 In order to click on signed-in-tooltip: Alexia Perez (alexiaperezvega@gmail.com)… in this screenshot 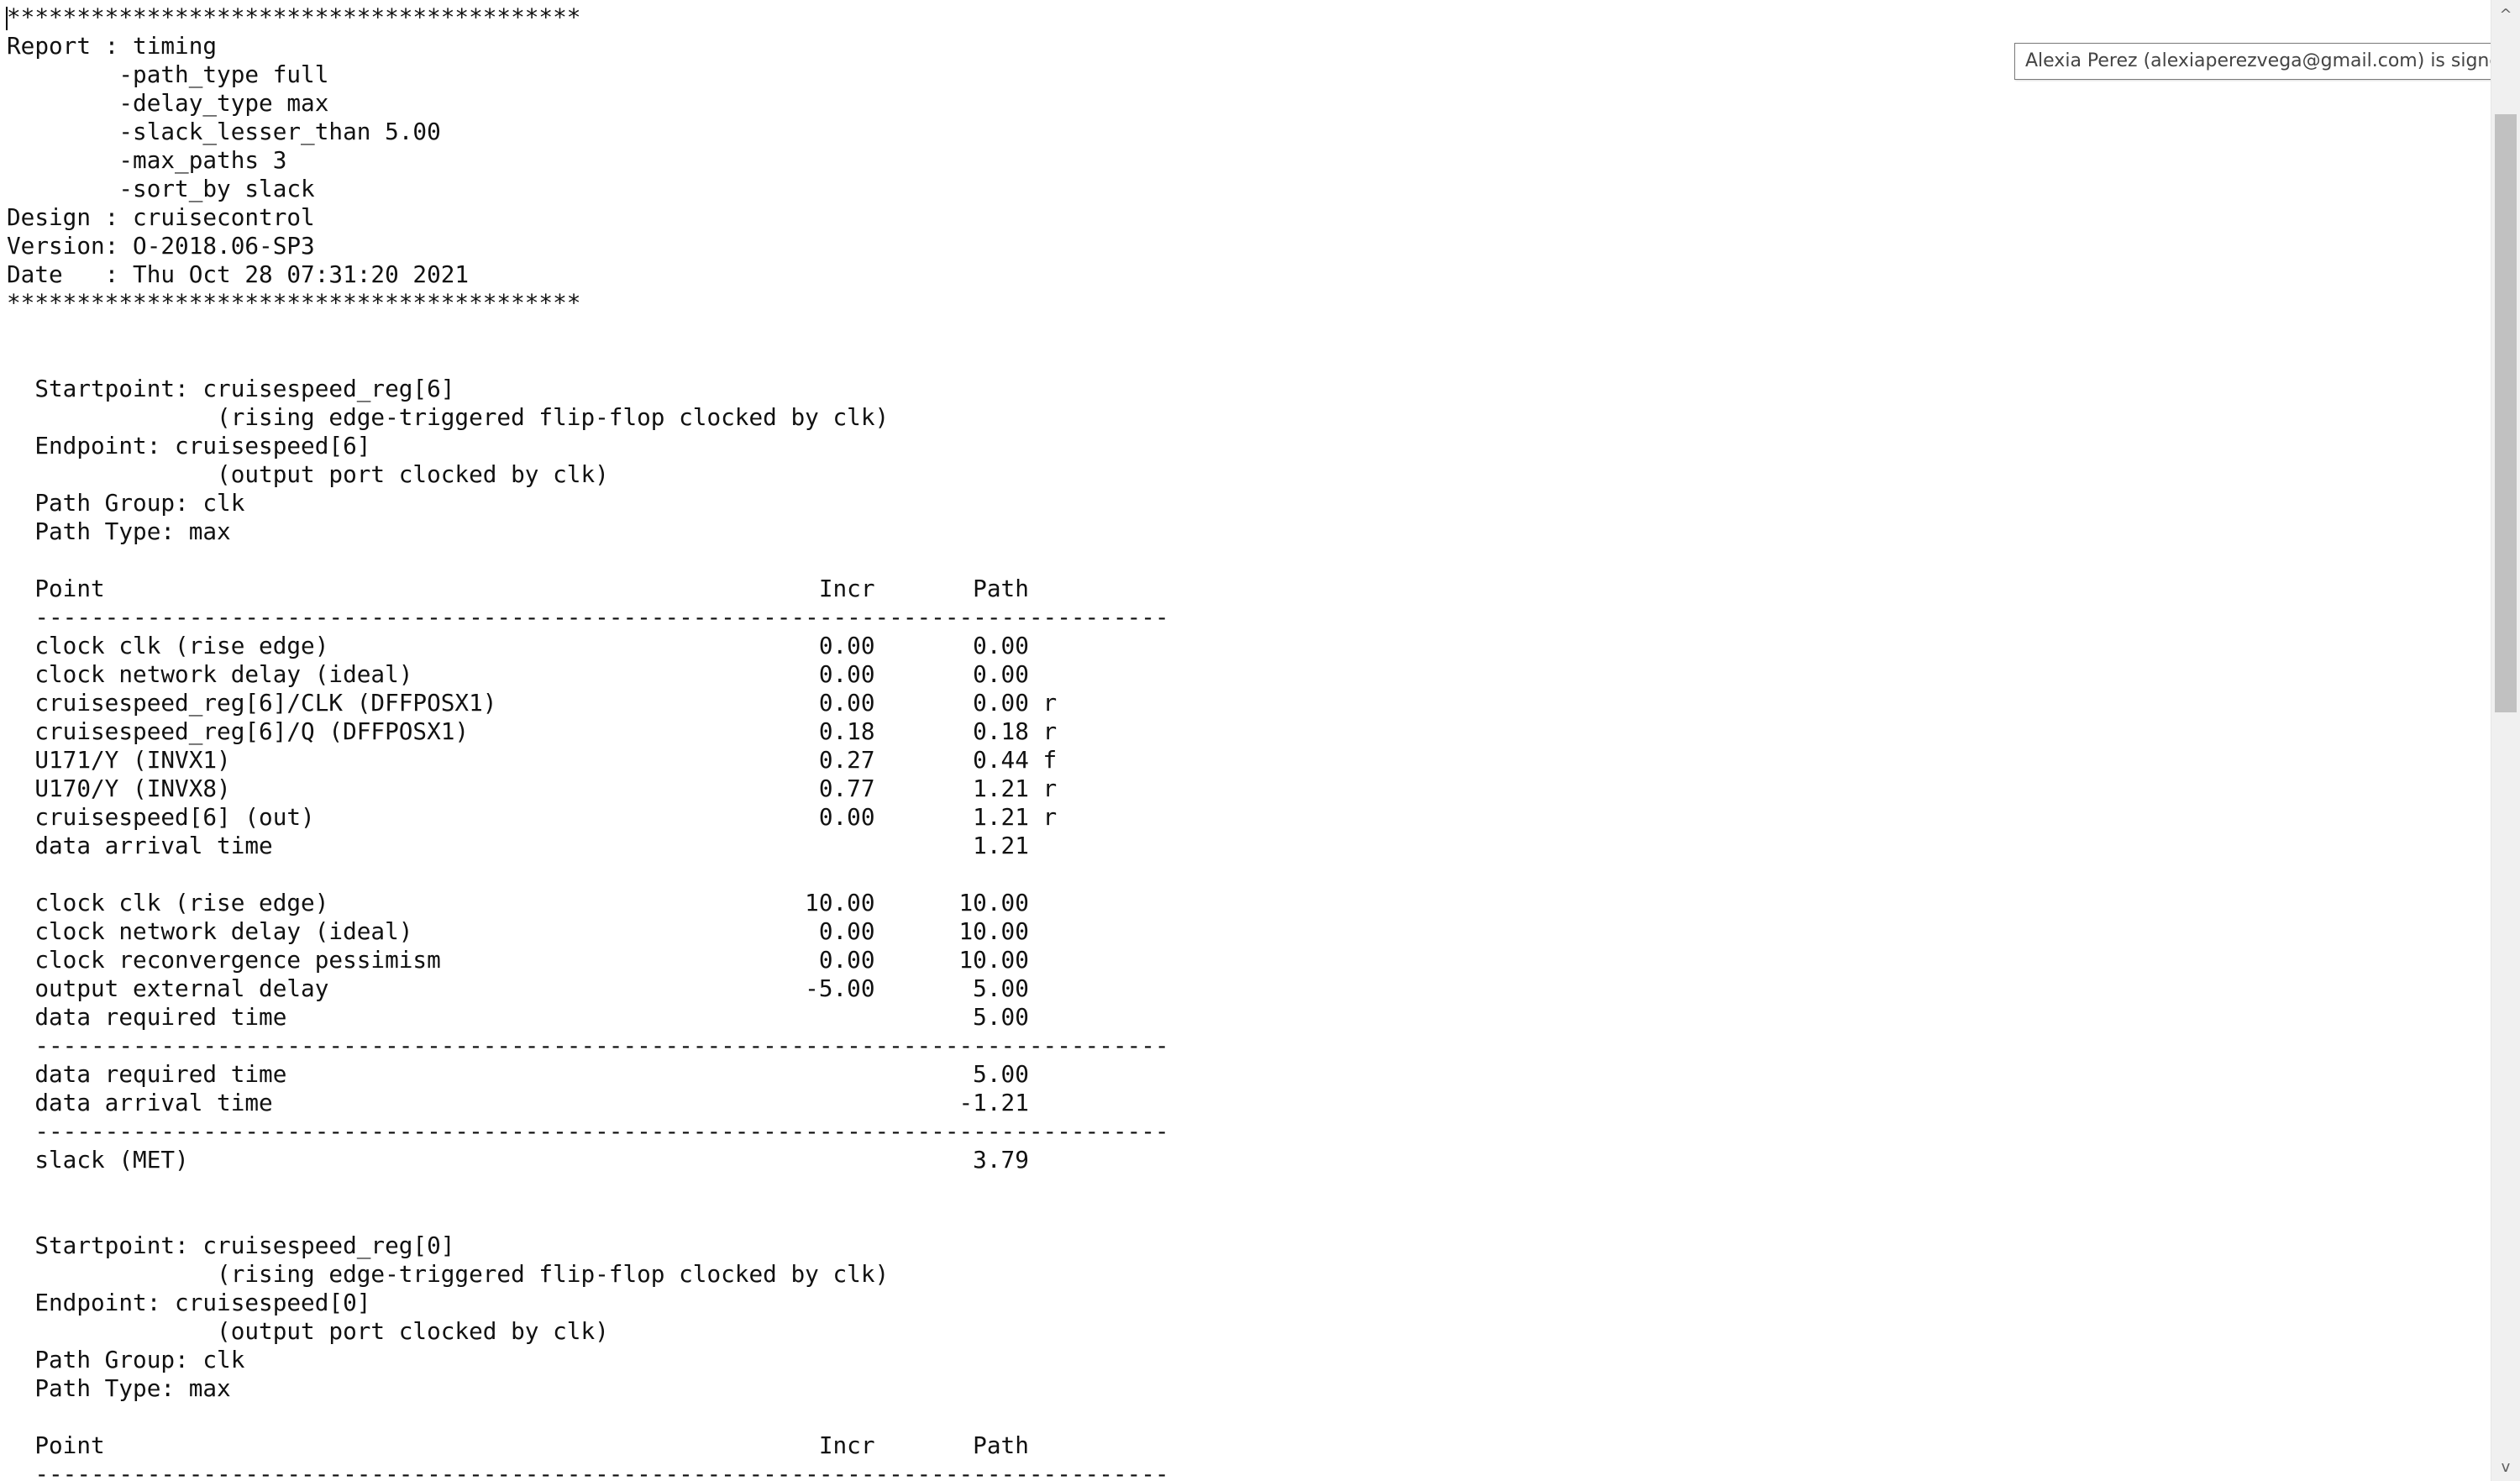, I will do `click(2267, 62)`.